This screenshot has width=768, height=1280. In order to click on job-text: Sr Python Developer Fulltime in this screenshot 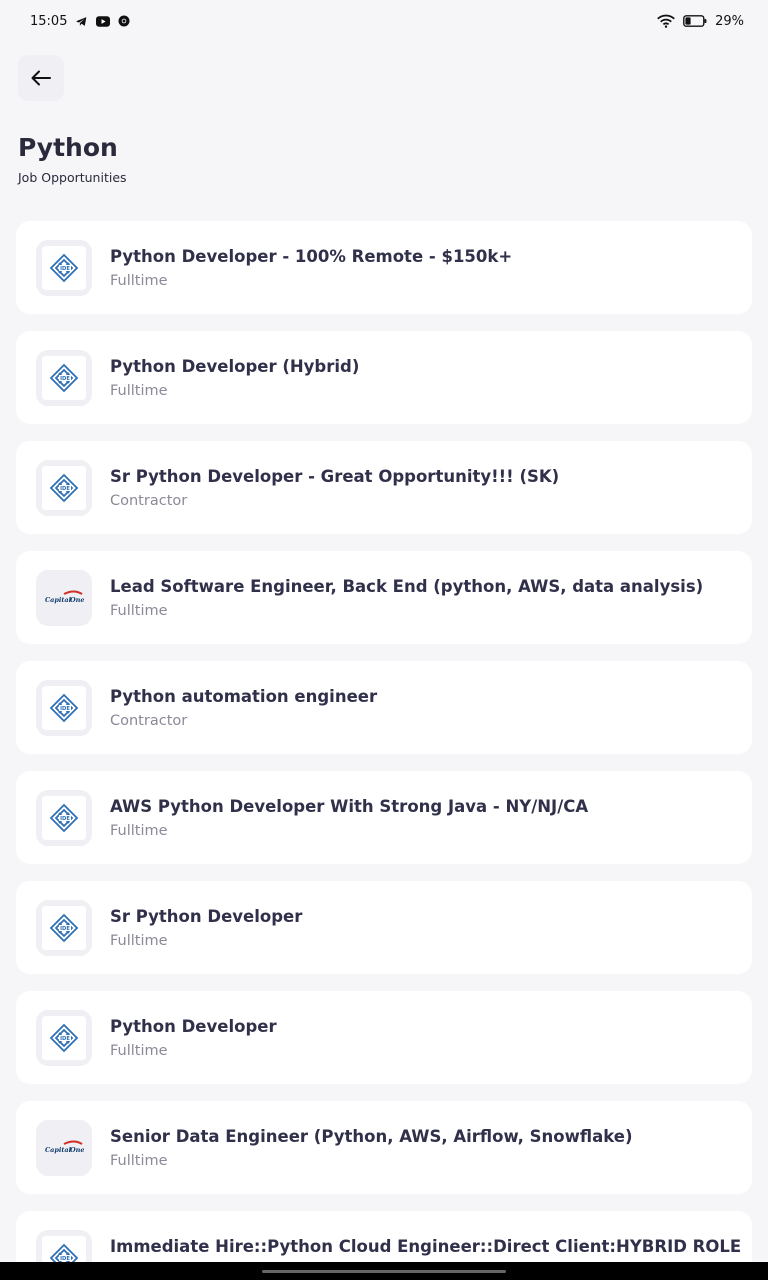, I will do `click(206, 928)`.